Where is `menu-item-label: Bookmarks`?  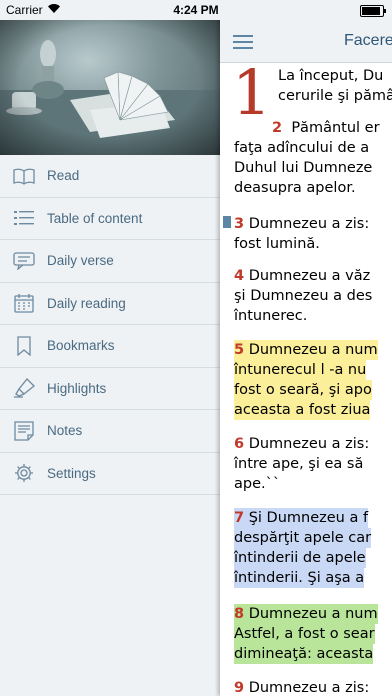 menu-item-label: Bookmarks is located at coordinates (81, 346).